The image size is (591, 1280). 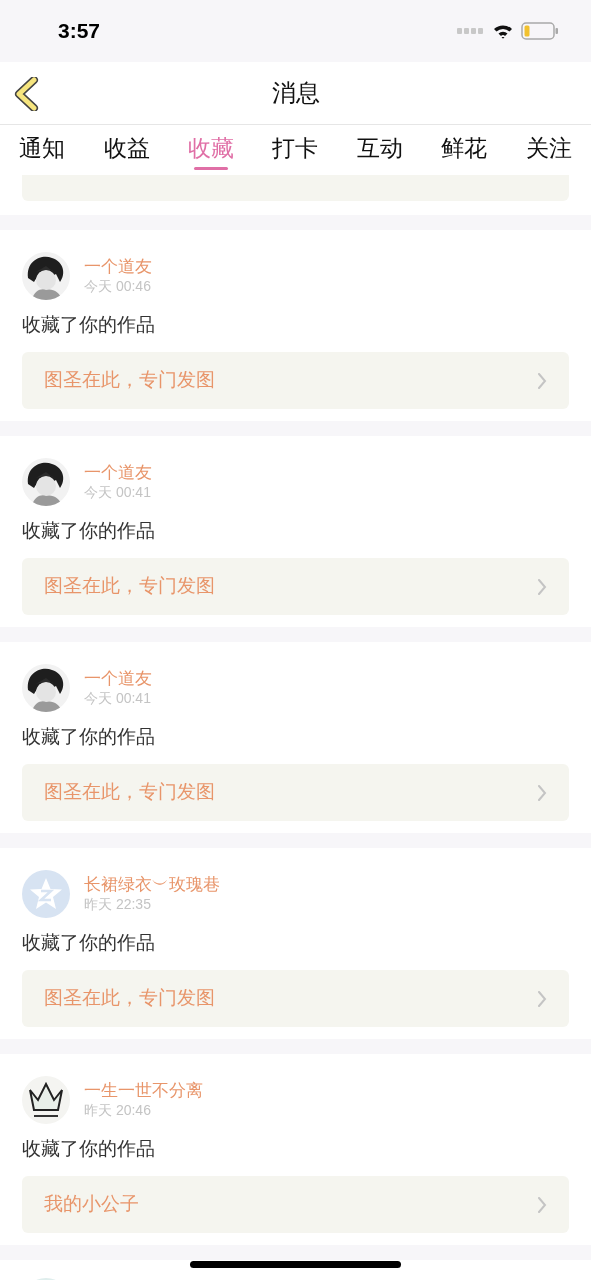 What do you see at coordinates (42, 150) in the screenshot?
I see `category-tab: 通知` at bounding box center [42, 150].